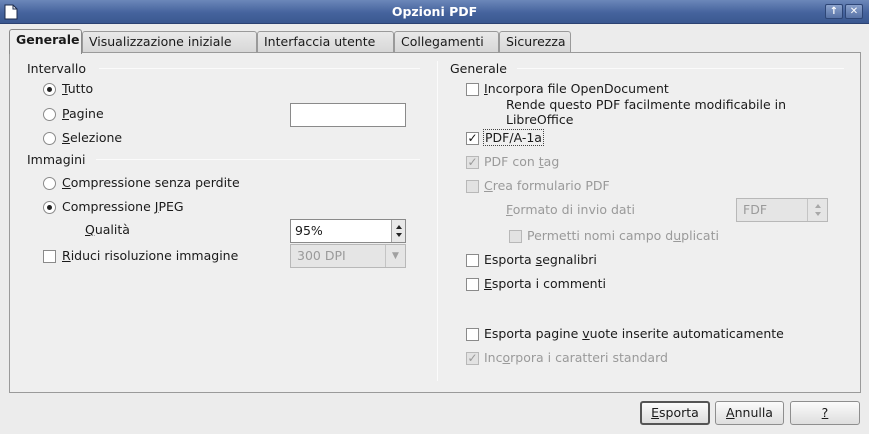 This screenshot has width=869, height=434. What do you see at coordinates (472, 138) in the screenshot?
I see `pdfa-checkbox: ✓` at bounding box center [472, 138].